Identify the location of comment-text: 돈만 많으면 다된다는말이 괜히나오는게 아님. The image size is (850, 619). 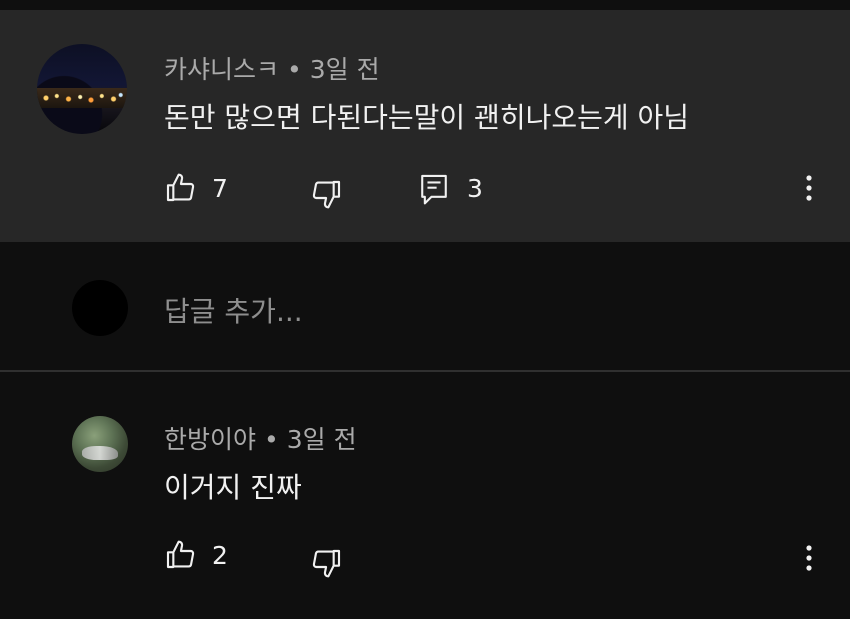
(427, 117).